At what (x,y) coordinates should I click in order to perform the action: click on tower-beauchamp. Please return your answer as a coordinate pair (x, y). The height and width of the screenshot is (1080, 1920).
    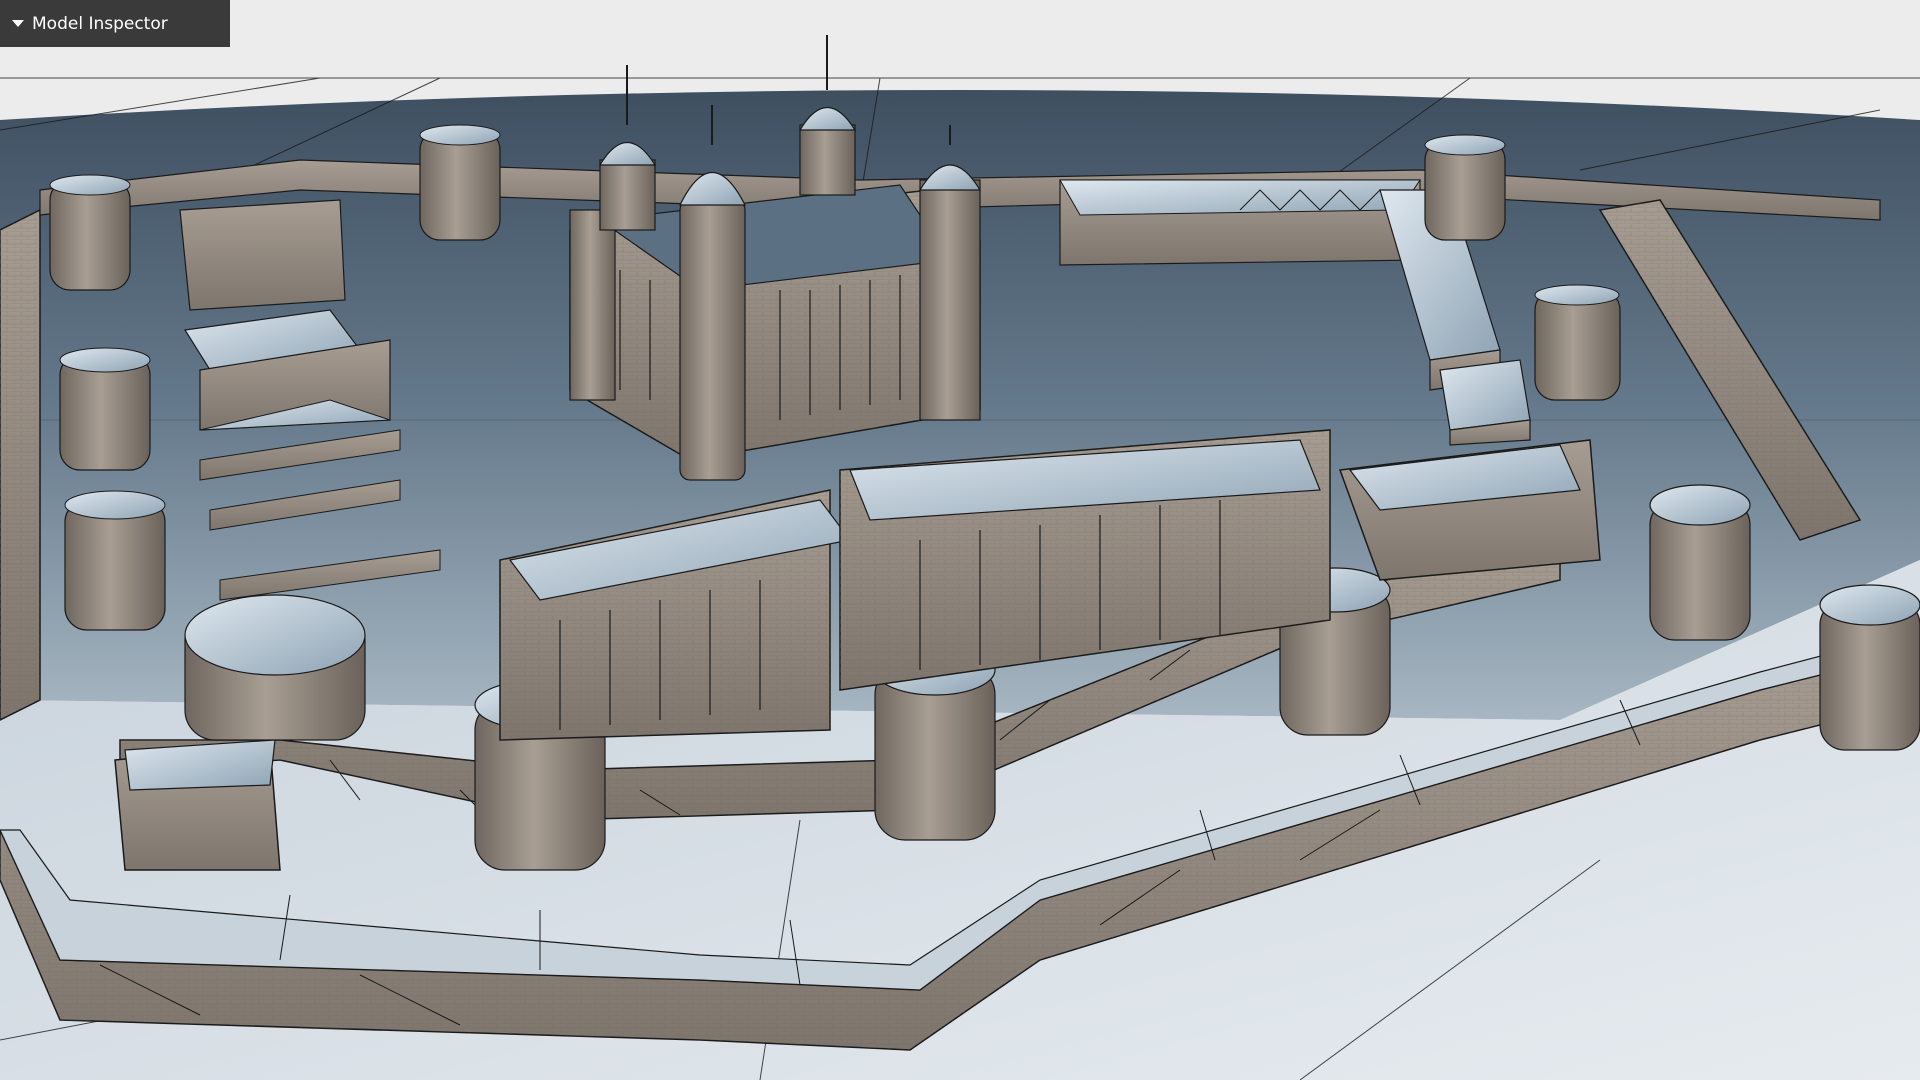
    Looking at the image, I should click on (460, 182).